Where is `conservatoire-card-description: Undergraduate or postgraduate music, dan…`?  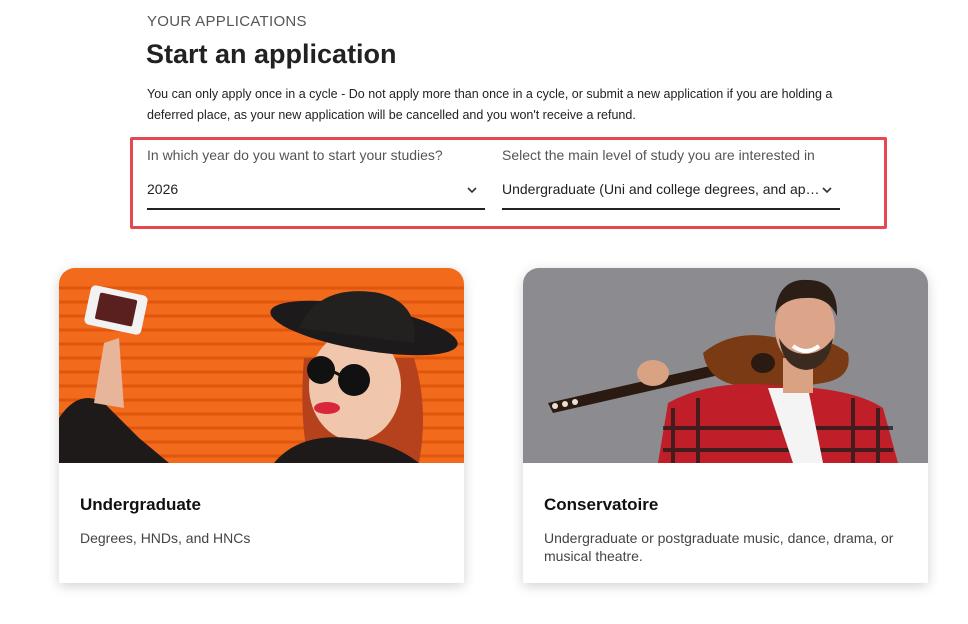 conservatoire-card-description: Undergraduate or postgraduate music, dan… is located at coordinates (719, 547).